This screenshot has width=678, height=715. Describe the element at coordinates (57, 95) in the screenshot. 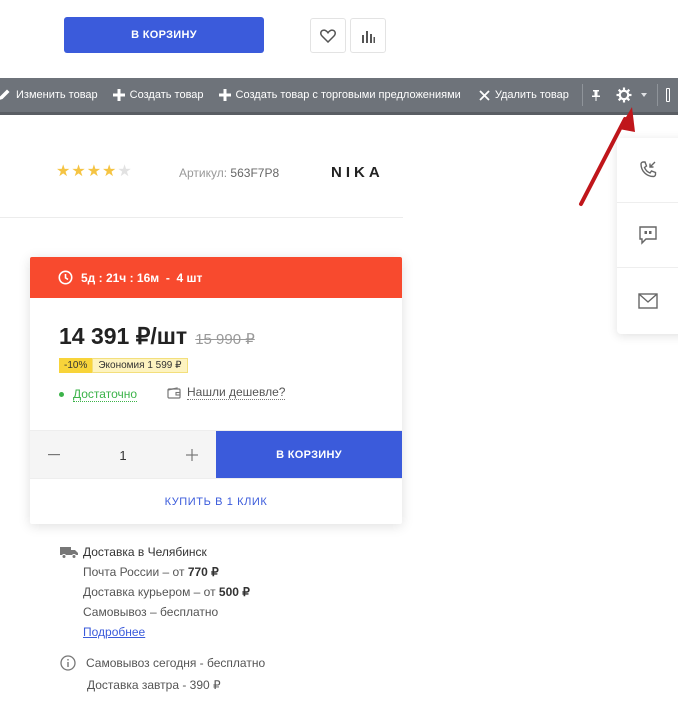

I see `edit-product-label: Изменить товар` at that location.